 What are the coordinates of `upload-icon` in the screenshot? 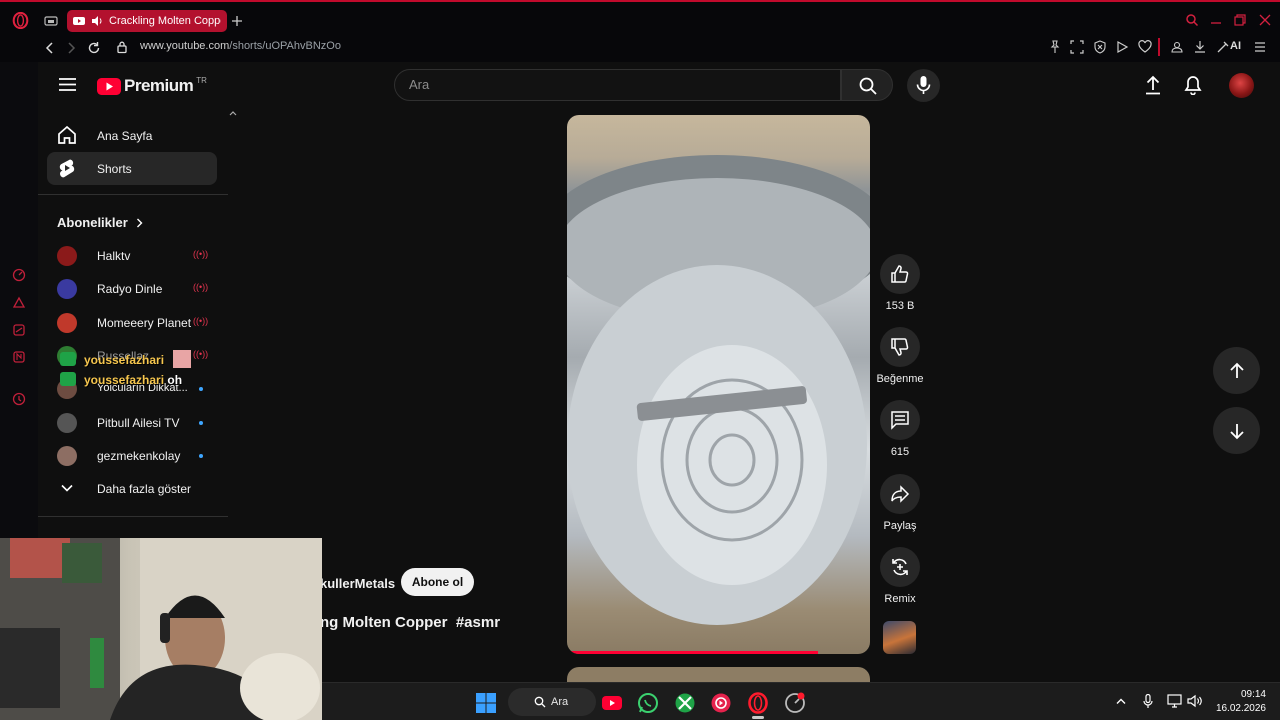 It's located at (1153, 85).